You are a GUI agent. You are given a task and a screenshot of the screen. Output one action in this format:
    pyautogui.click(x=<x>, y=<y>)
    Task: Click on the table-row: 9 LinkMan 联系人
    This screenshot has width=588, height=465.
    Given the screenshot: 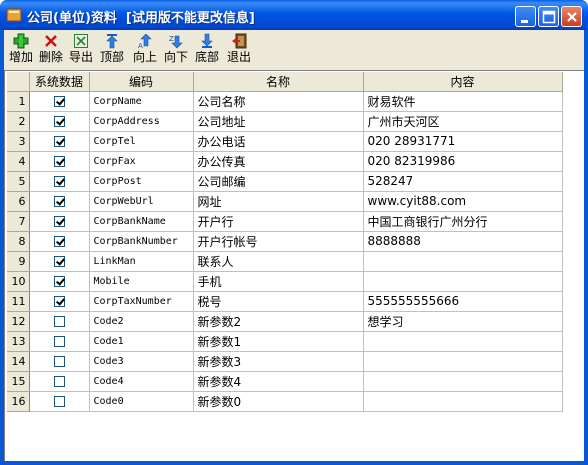 What is the action you would take?
    pyautogui.click(x=285, y=261)
    